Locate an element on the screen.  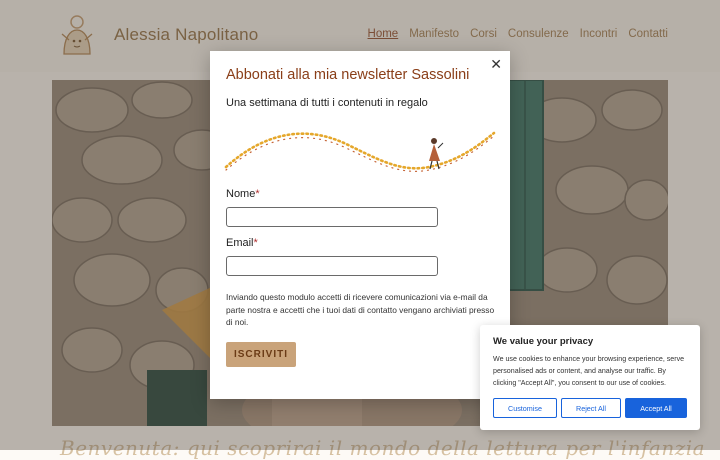
email-field is located at coordinates (332, 266).